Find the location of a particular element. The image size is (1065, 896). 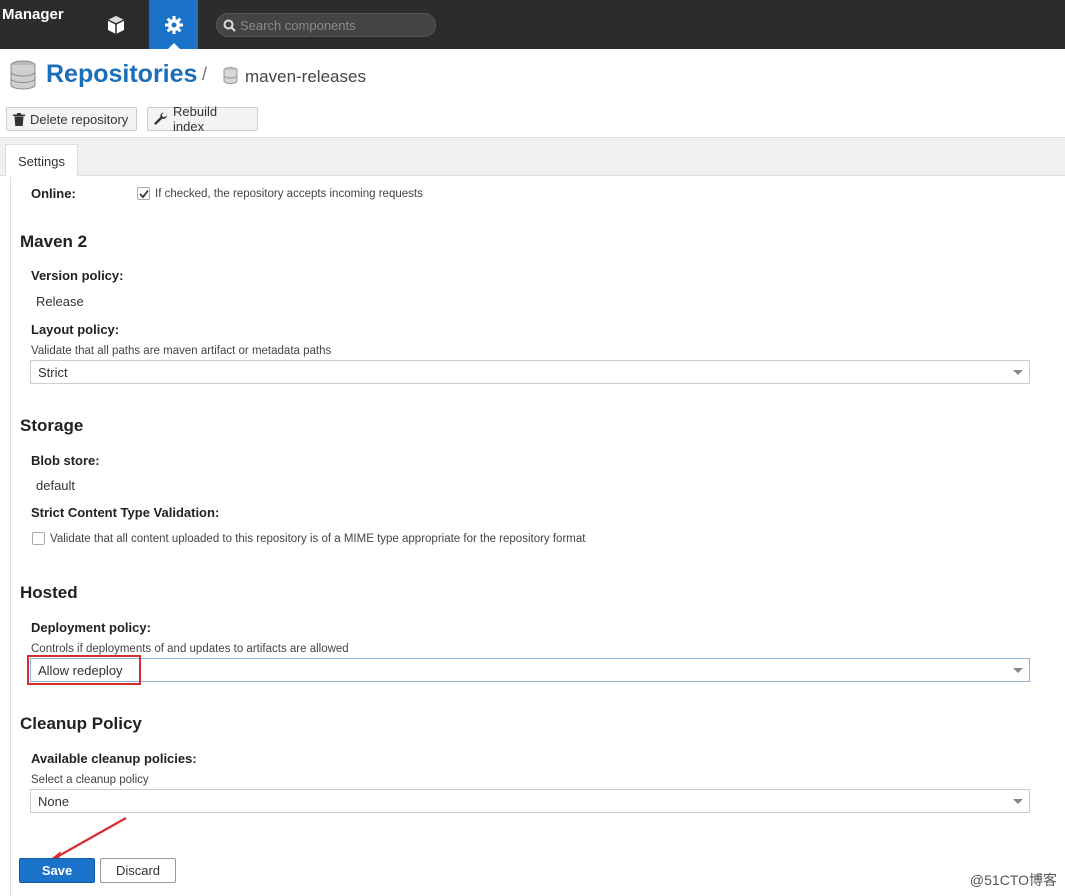

wrench-icon is located at coordinates (160, 118).